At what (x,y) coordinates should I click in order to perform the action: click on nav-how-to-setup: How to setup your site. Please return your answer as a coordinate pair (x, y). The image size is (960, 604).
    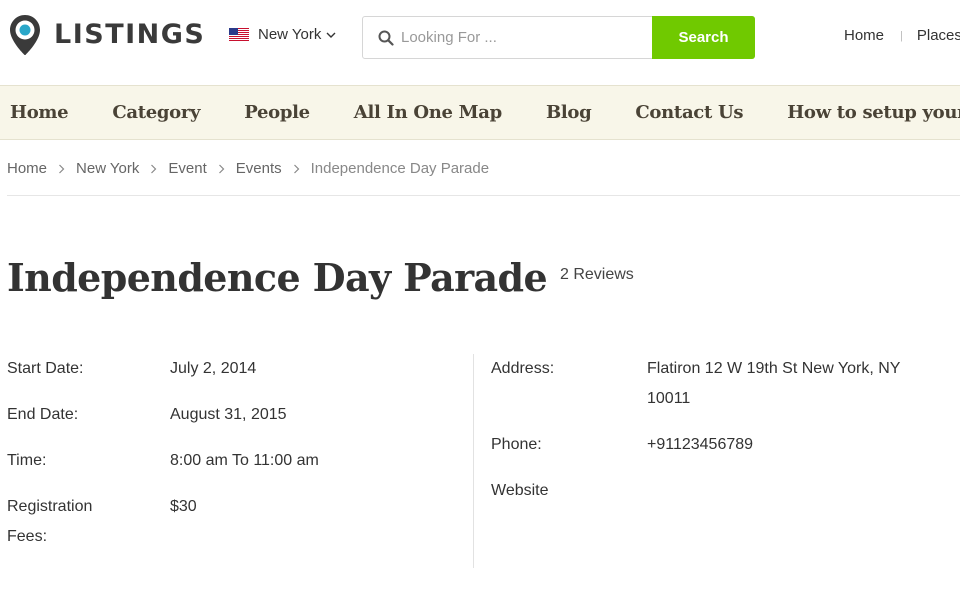
    Looking at the image, I should click on (873, 112).